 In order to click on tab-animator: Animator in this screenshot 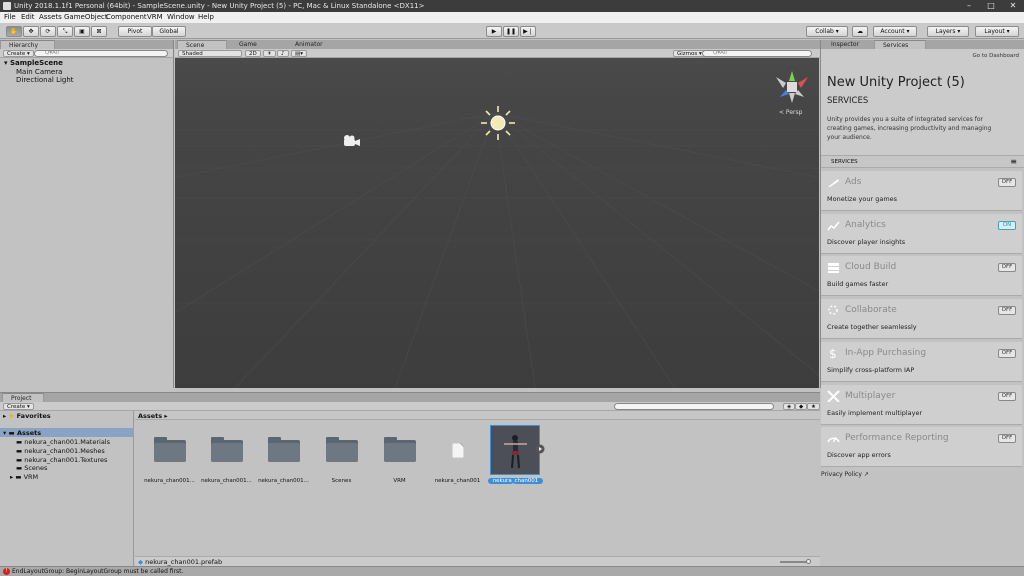, I will do `click(314, 44)`.